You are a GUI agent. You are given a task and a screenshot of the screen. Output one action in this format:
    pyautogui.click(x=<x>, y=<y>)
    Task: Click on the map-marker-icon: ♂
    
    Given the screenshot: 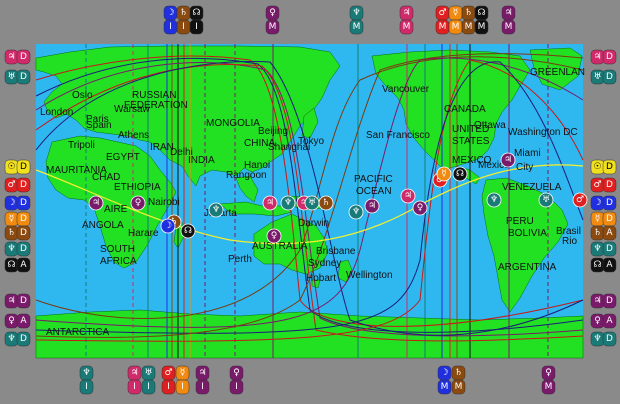 What is the action you would take?
    pyautogui.click(x=580, y=200)
    